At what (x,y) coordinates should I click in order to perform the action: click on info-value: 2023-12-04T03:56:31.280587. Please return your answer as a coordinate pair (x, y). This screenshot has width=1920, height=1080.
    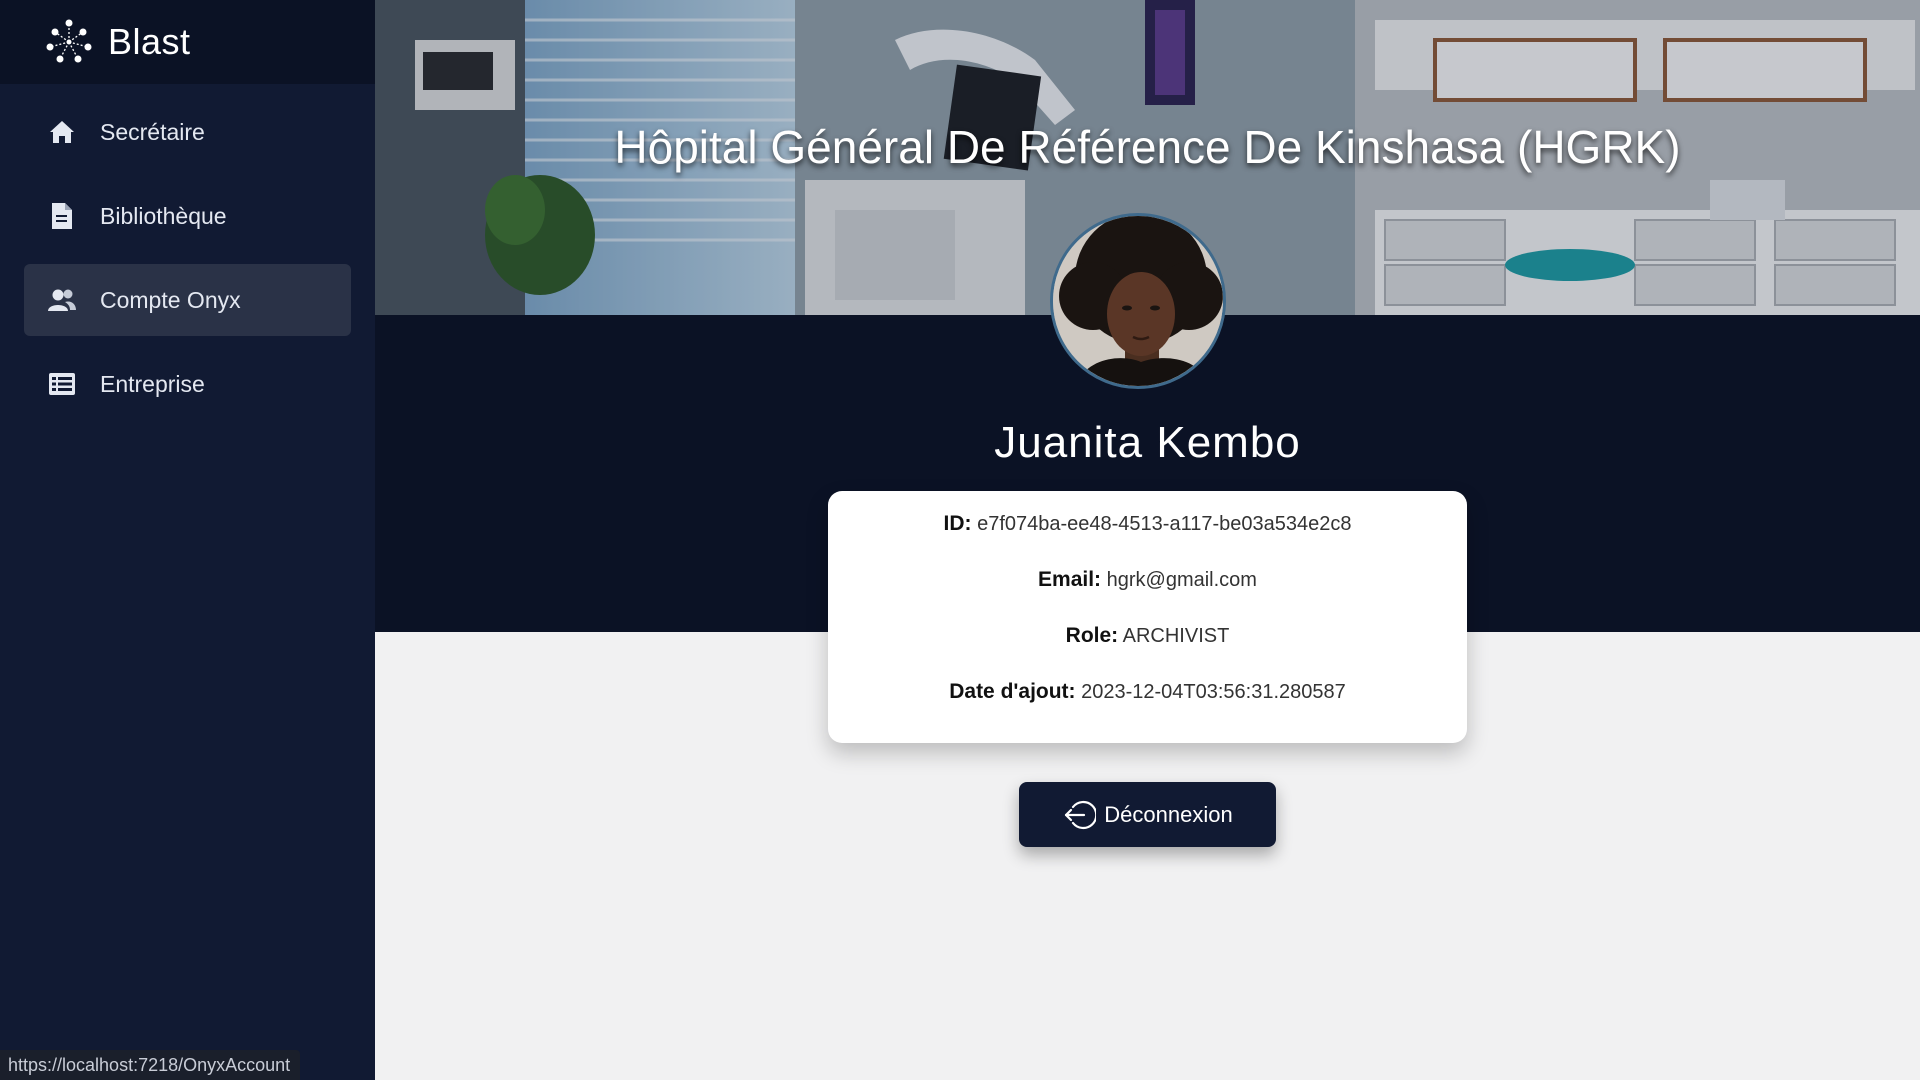
    Looking at the image, I should click on (1213, 692).